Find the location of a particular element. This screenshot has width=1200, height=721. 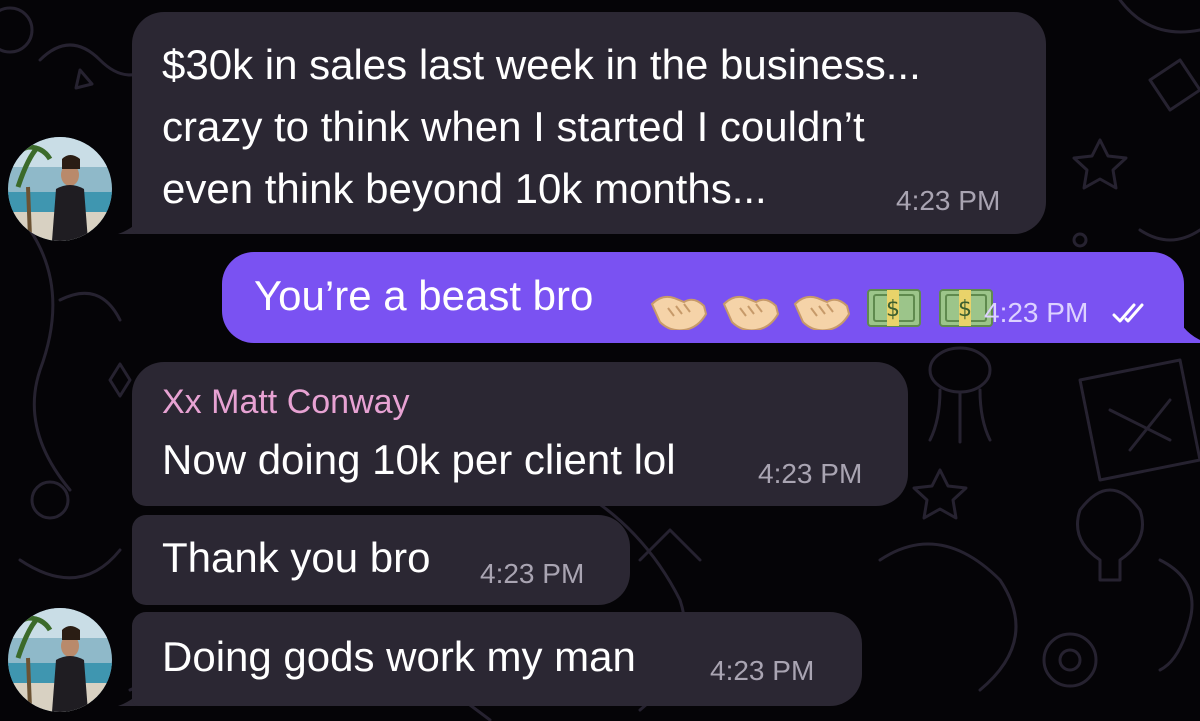

incoming-message: Thank you bro 4:23 PM is located at coordinates (381, 560).